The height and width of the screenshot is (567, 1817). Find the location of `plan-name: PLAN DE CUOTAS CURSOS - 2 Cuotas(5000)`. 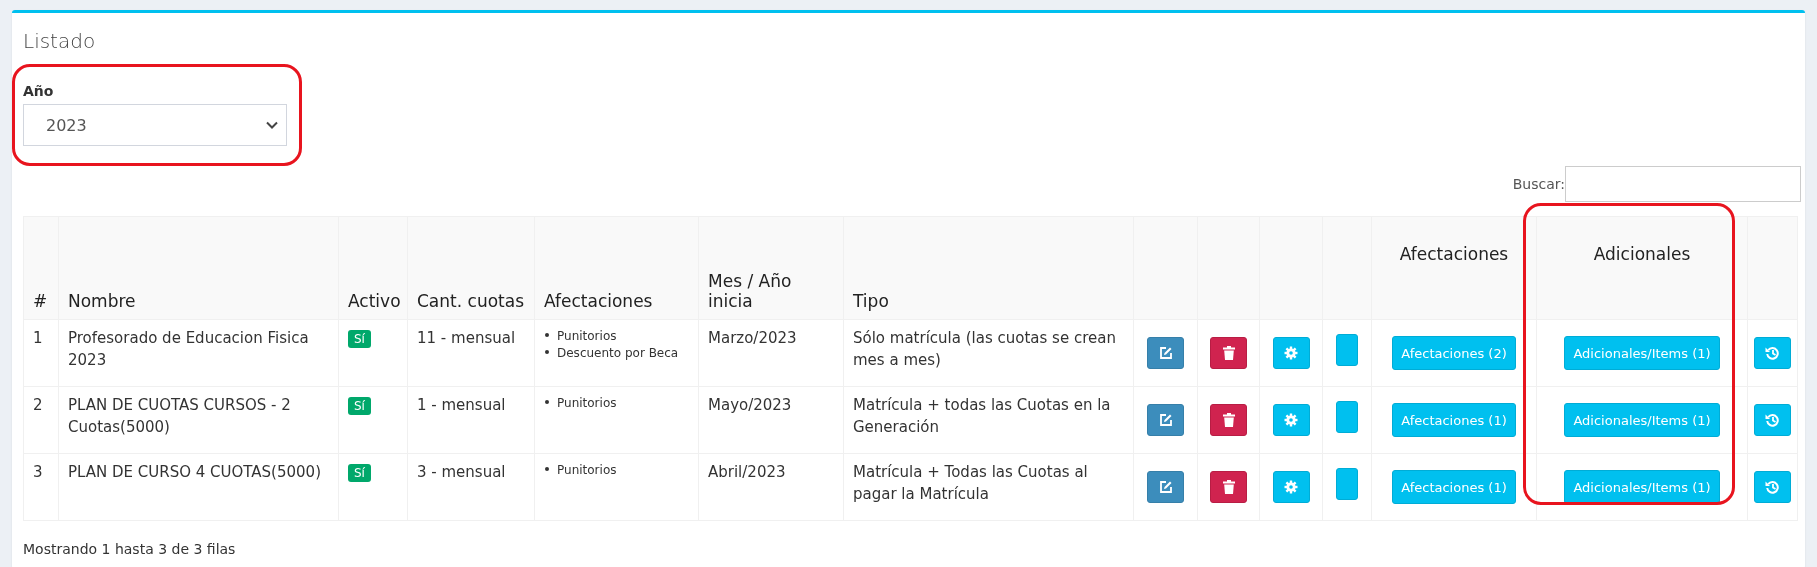

plan-name: PLAN DE CUOTAS CURSOS - 2 Cuotas(5000) is located at coordinates (179, 416).